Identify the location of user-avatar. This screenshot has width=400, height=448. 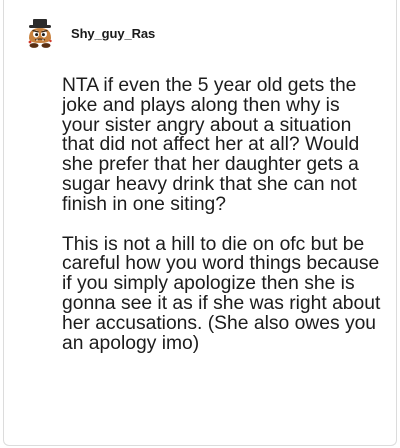
(40, 33).